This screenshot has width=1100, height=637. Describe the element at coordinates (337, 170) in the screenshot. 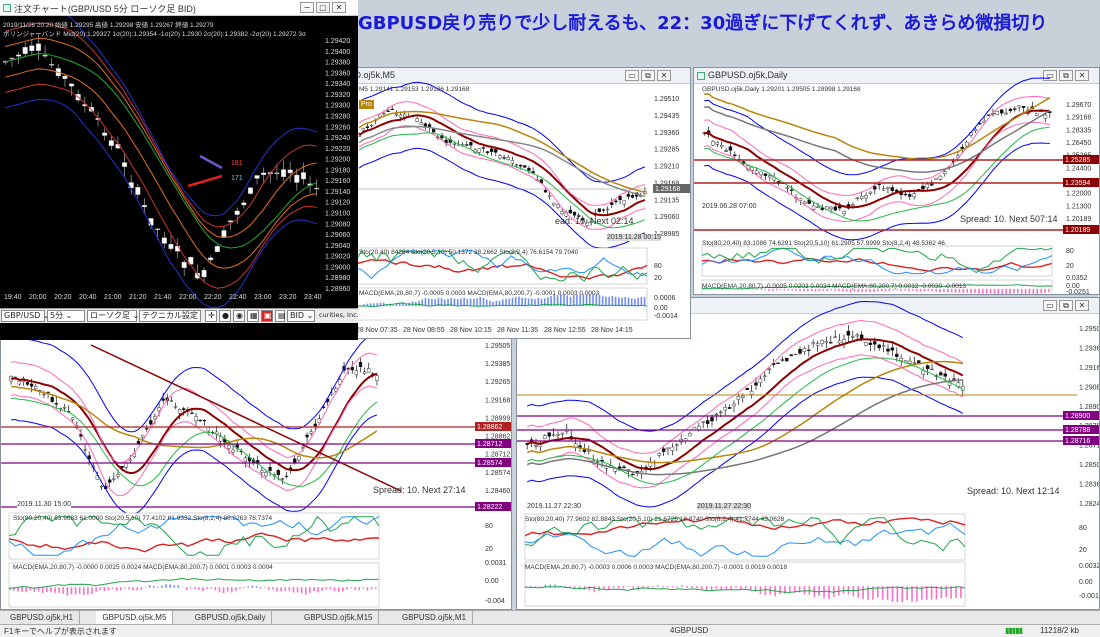

I see `order-chart-price-axis-tick: 1.29180` at that location.